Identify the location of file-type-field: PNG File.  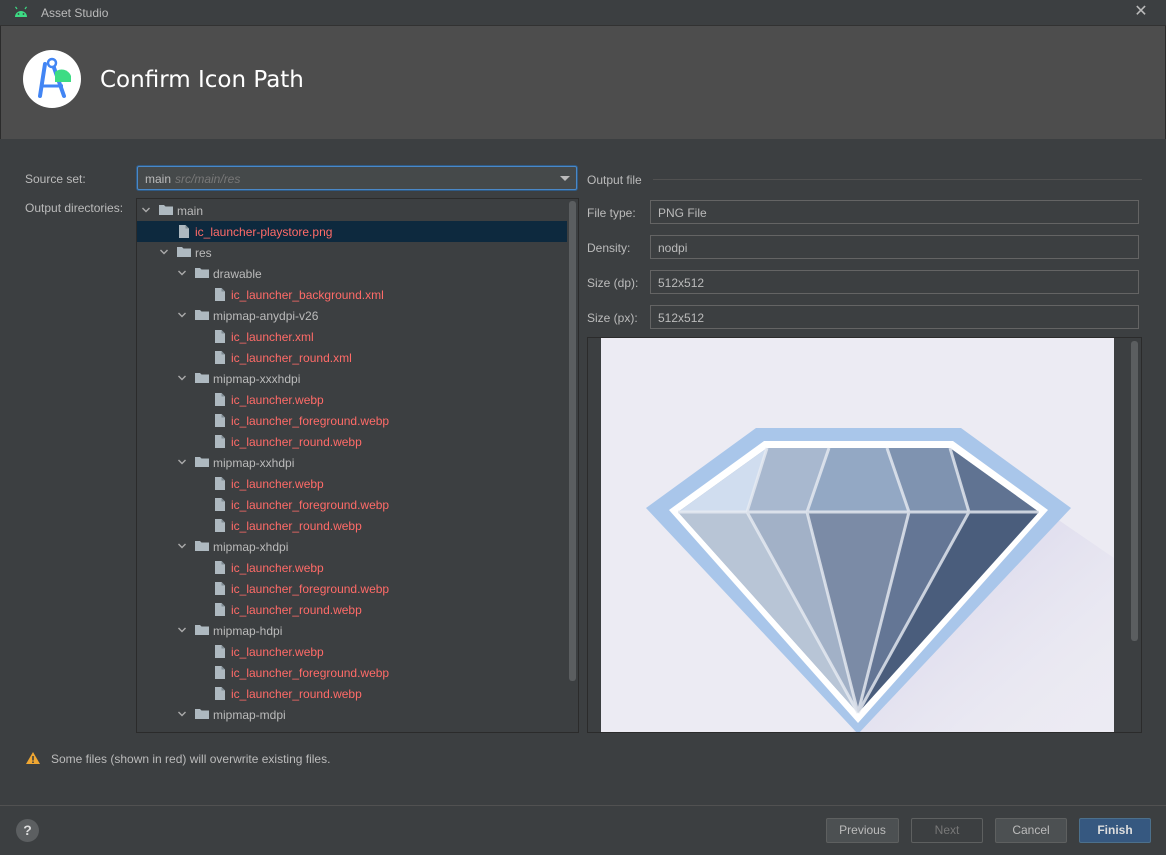
(894, 212).